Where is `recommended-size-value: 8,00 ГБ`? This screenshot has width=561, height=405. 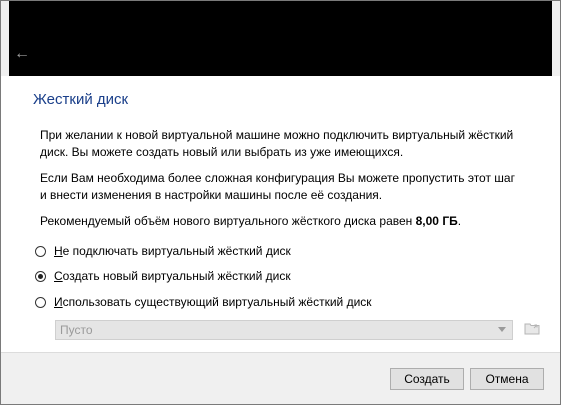 recommended-size-value: 8,00 ГБ is located at coordinates (436, 221).